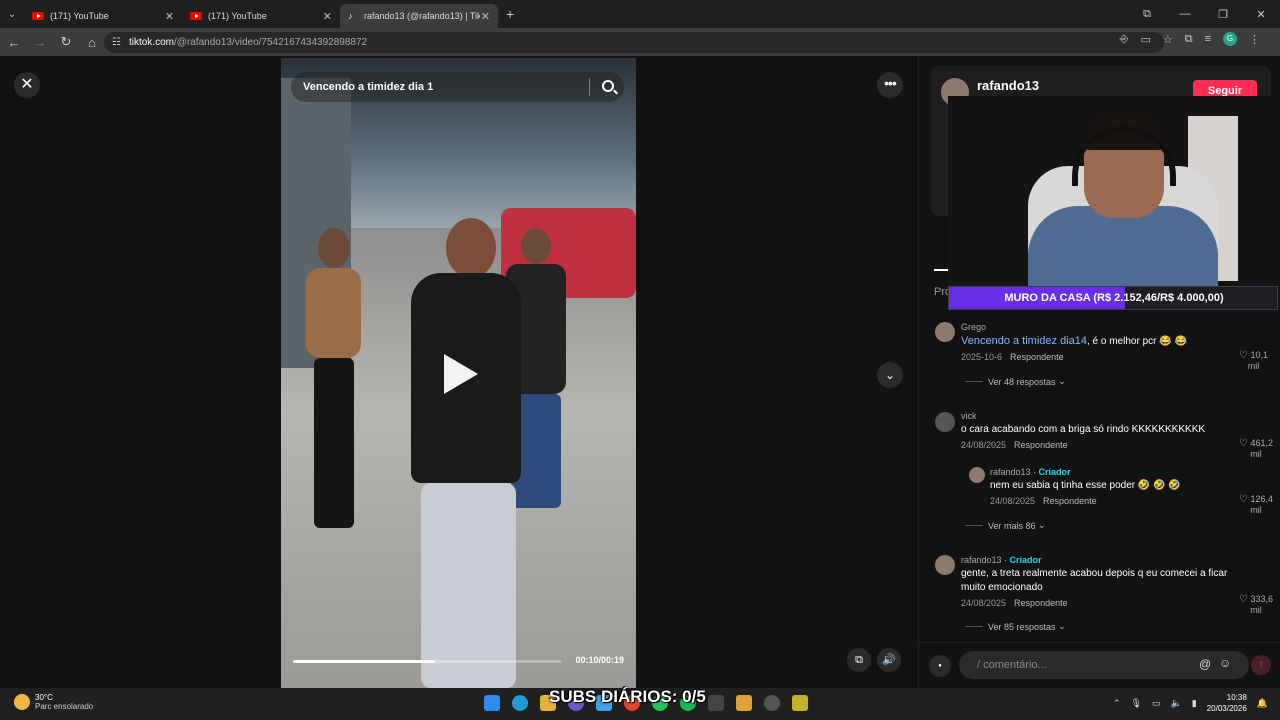  Describe the element at coordinates (1185, 14) in the screenshot. I see `minimize-icon: —` at that location.